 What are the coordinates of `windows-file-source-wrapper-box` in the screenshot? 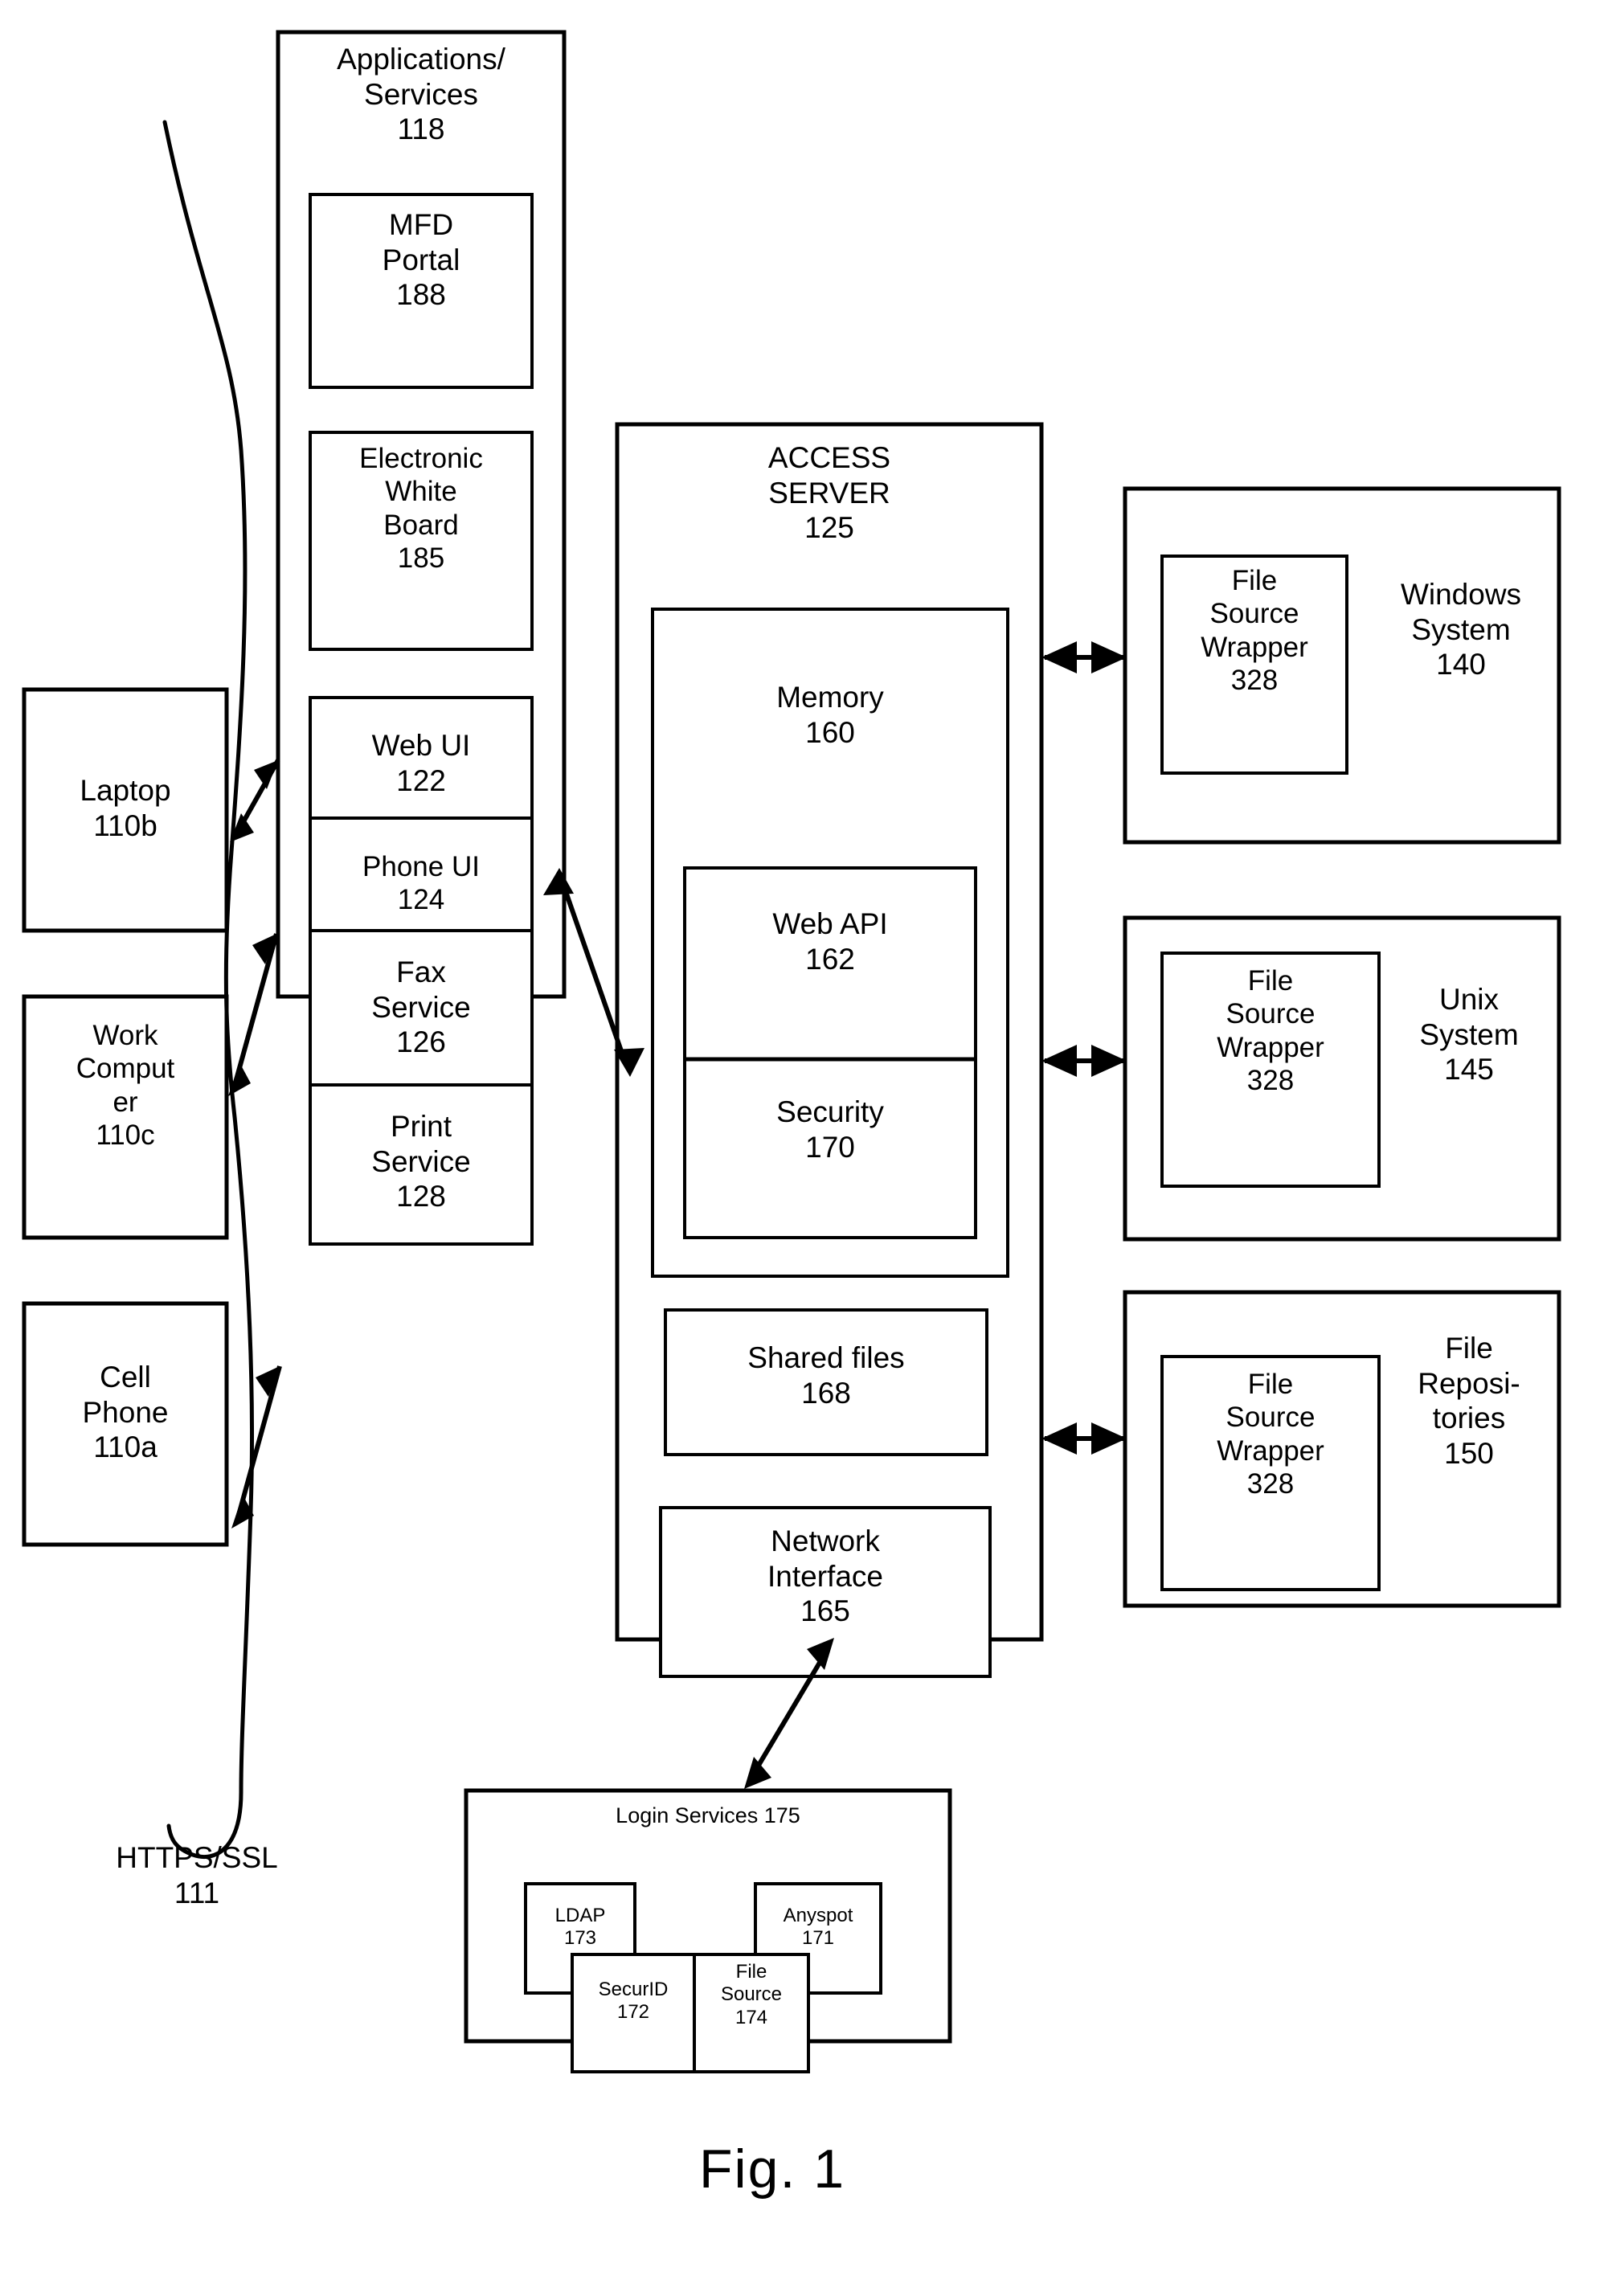 It's located at (1254, 665).